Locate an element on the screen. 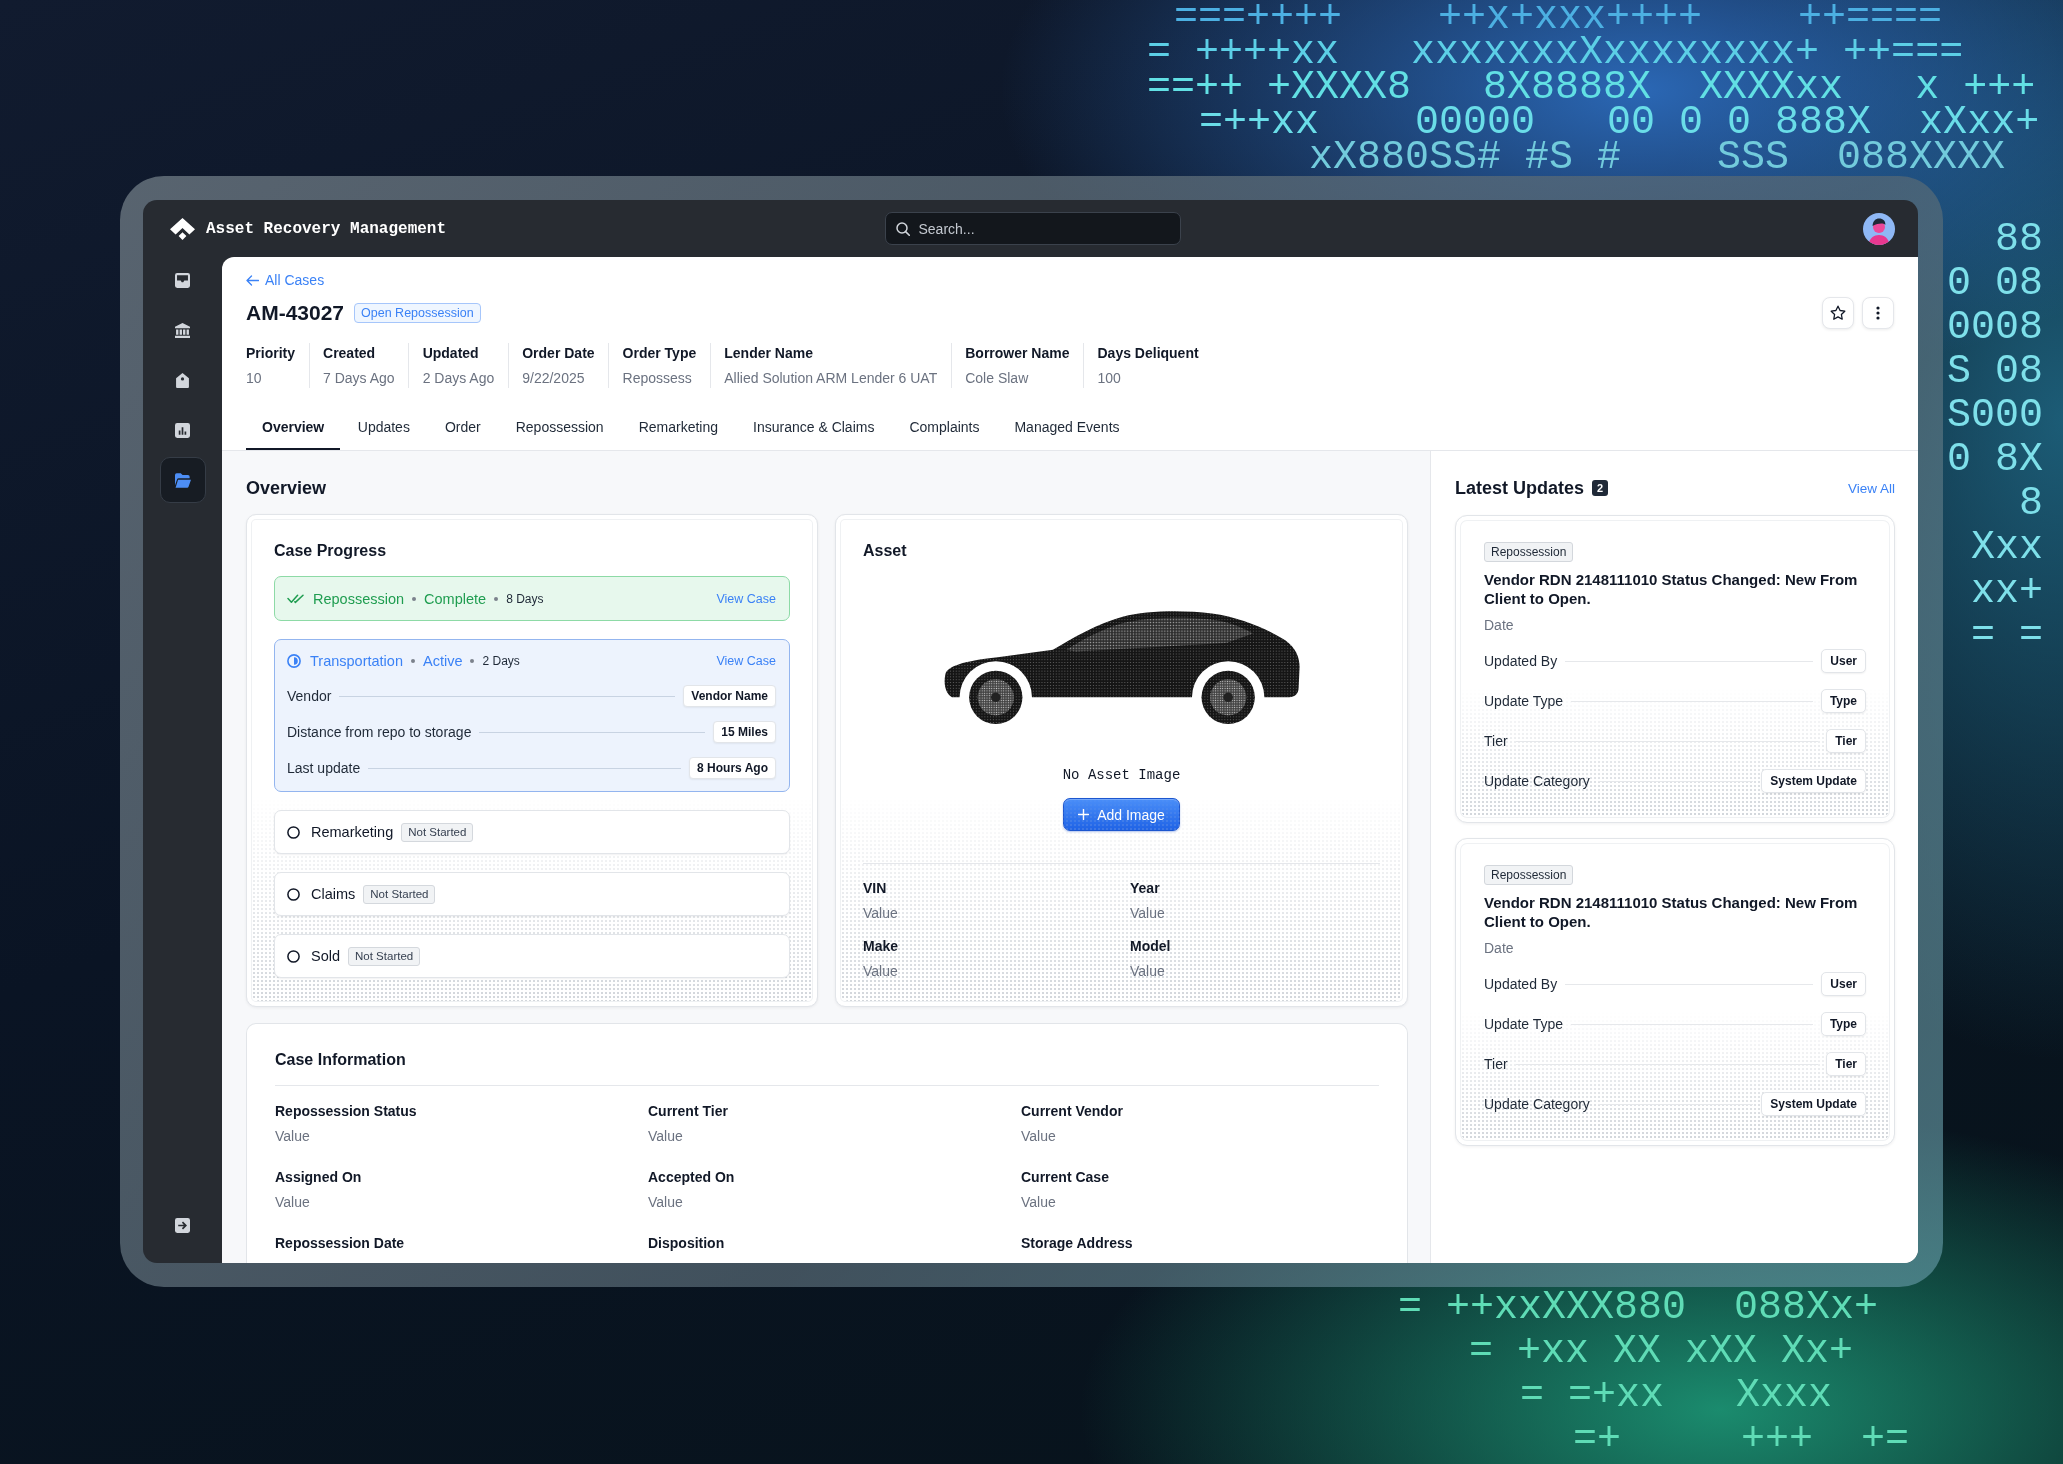  section-title: Latest Updates is located at coordinates (1520, 488).